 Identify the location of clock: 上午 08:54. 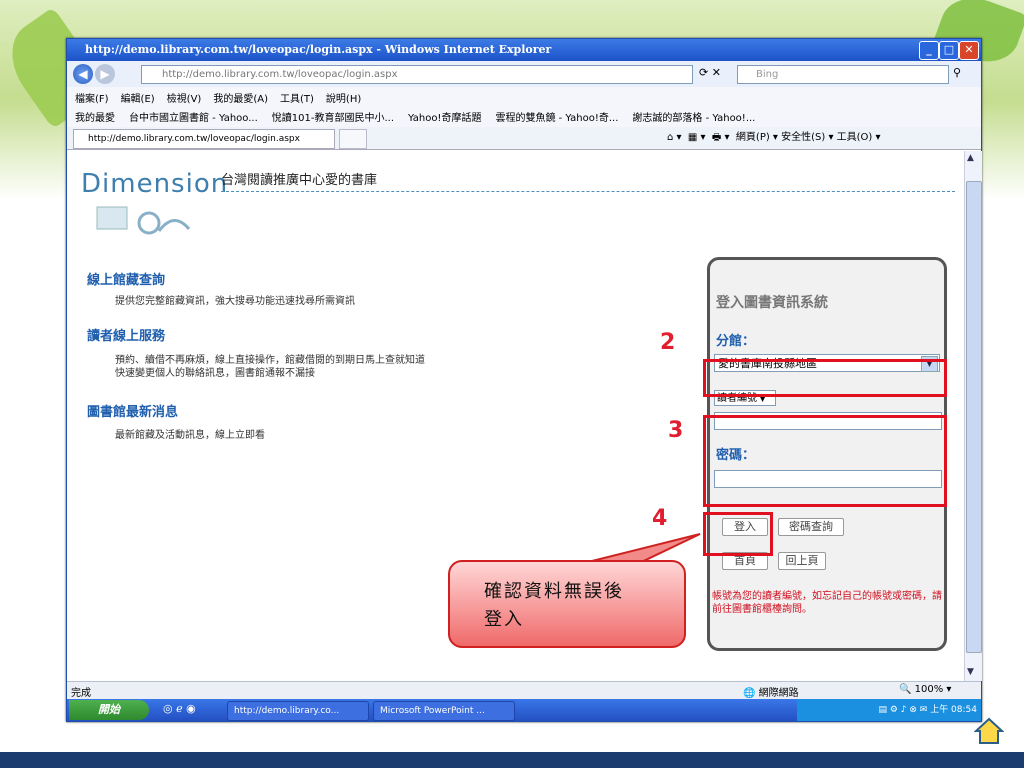
(953, 710).